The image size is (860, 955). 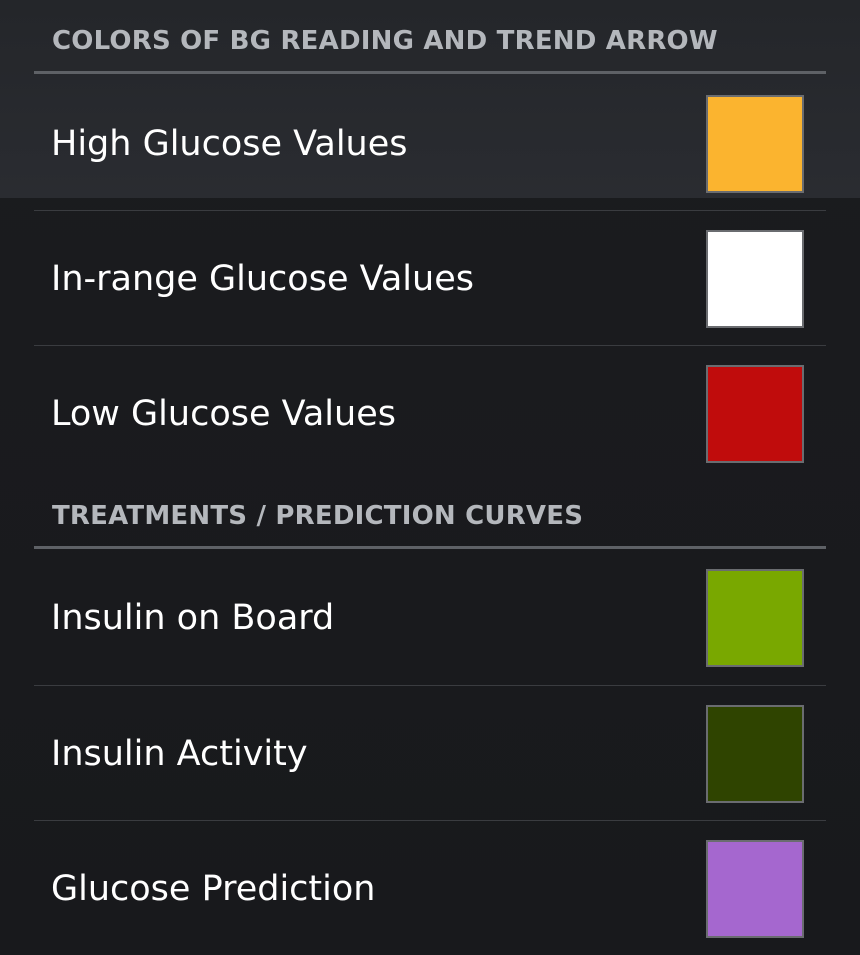 What do you see at coordinates (262, 279) in the screenshot?
I see `pref-label-in-range-glucose: In-range Glucose Values` at bounding box center [262, 279].